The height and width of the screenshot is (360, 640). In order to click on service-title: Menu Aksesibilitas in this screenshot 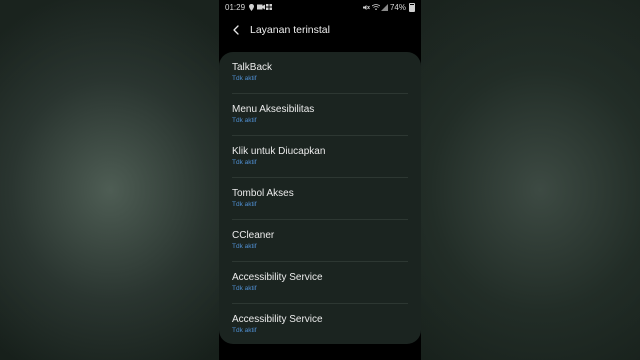, I will do `click(273, 109)`.